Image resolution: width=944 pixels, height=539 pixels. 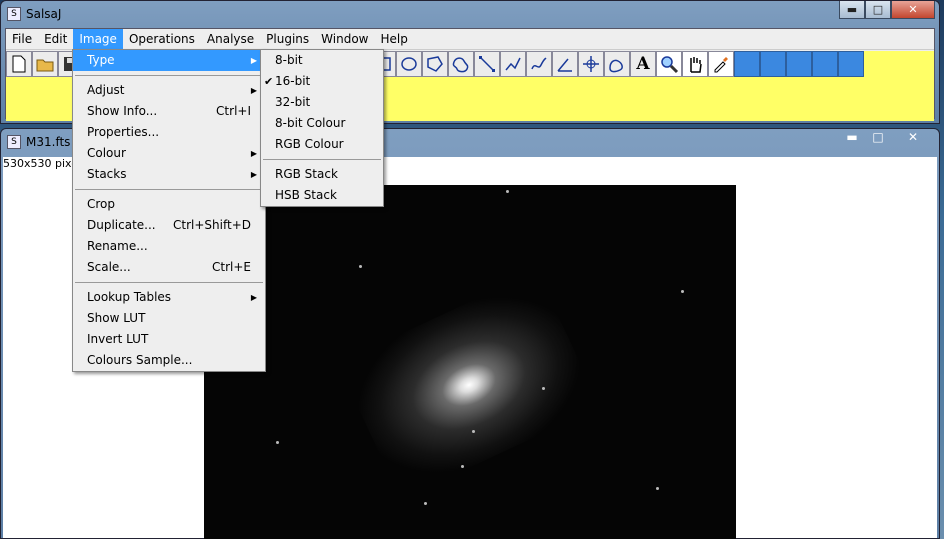 What do you see at coordinates (106, 90) in the screenshot?
I see `menu-item-label: Adjust` at bounding box center [106, 90].